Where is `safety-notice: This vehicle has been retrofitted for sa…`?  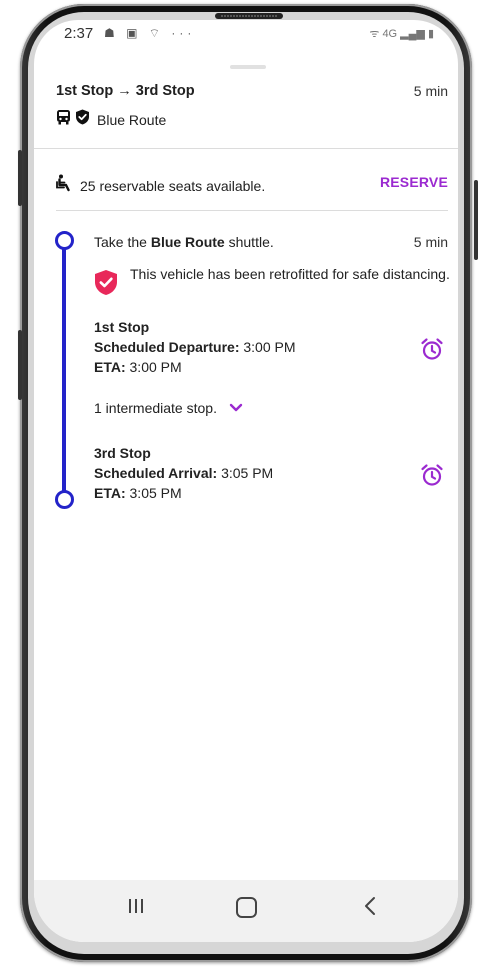
safety-notice: This vehicle has been retrofitted for sa… is located at coordinates (290, 274).